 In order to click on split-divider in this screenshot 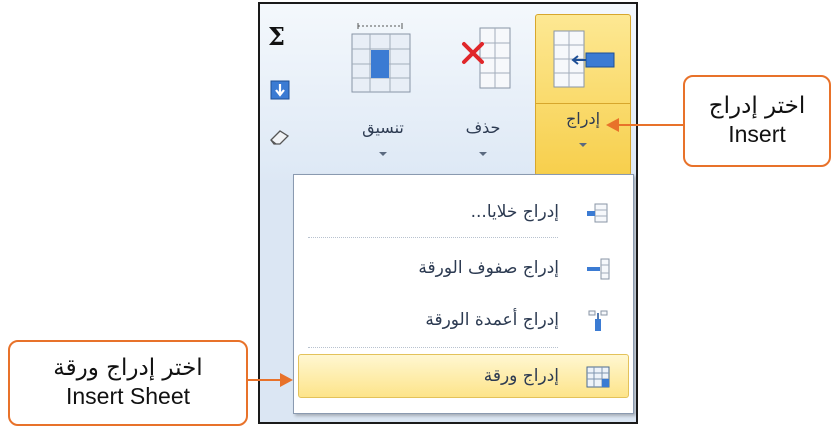, I will do `click(583, 103)`.